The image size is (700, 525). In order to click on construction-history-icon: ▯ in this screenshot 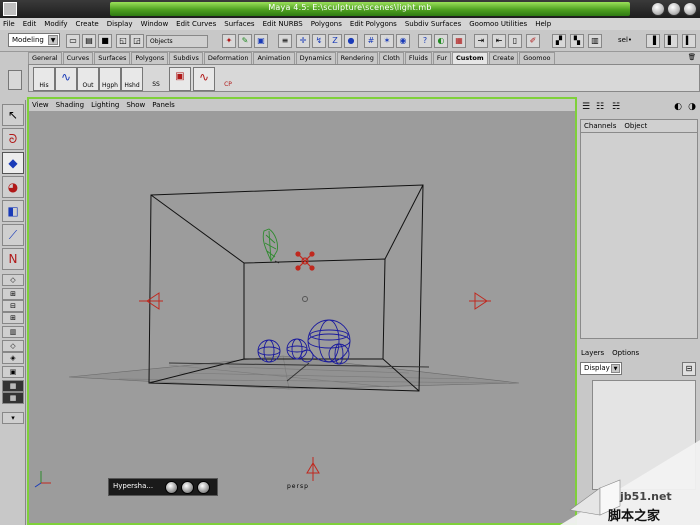, I will do `click(515, 41)`.